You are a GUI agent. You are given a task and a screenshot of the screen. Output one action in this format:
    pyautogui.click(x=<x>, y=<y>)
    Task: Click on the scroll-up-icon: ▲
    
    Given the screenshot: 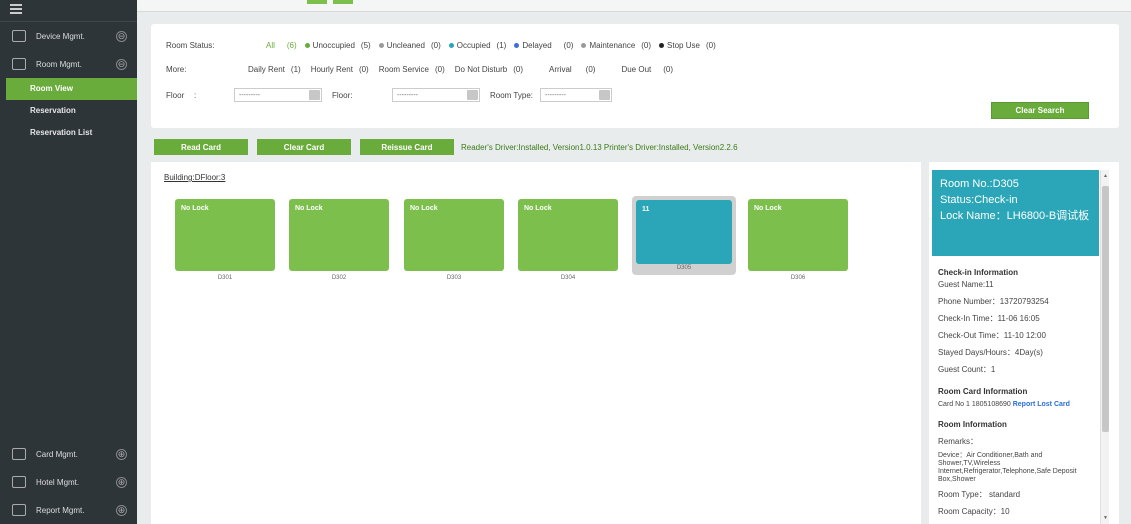 What is the action you would take?
    pyautogui.click(x=1105, y=176)
    